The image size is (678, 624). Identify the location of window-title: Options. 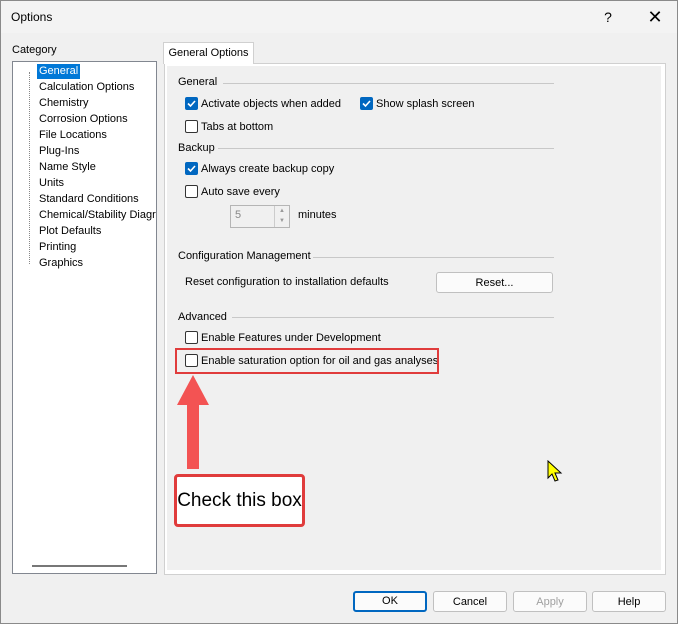
(32, 17).